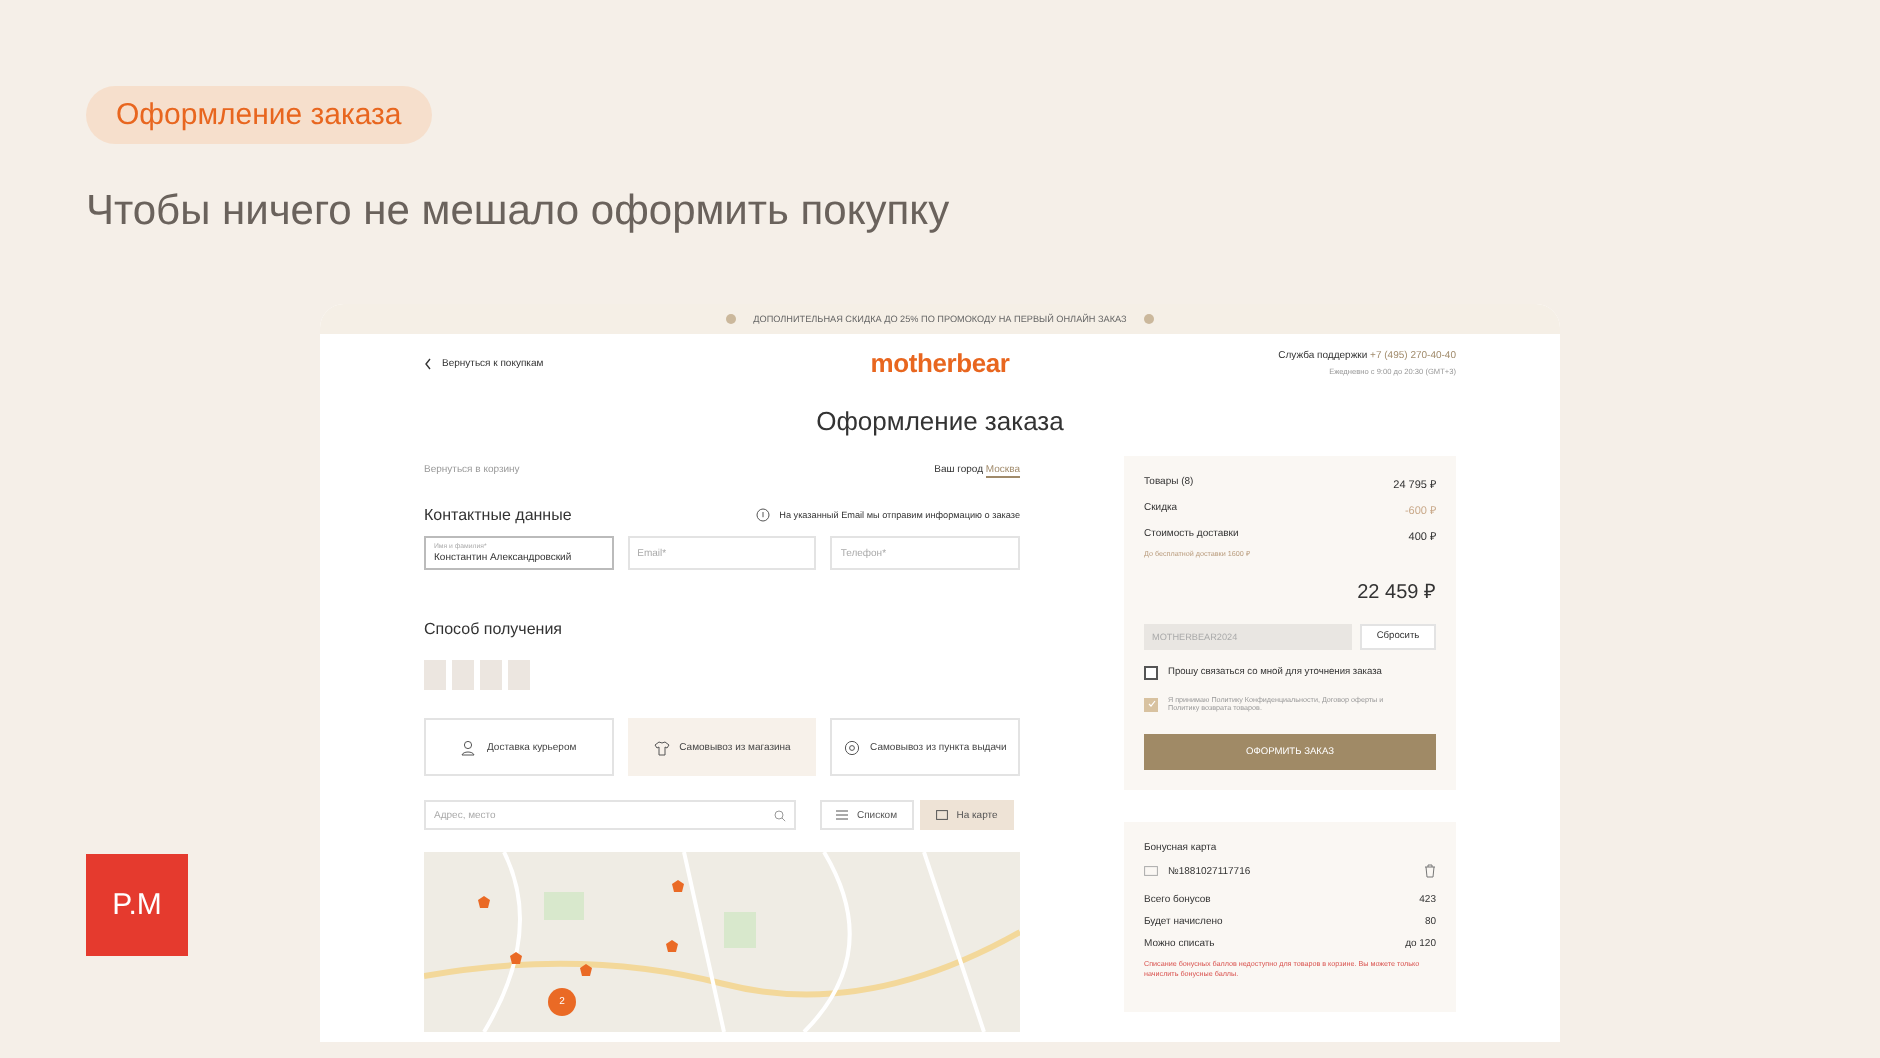  Describe the element at coordinates (661, 747) in the screenshot. I see `shirt-icon` at that location.